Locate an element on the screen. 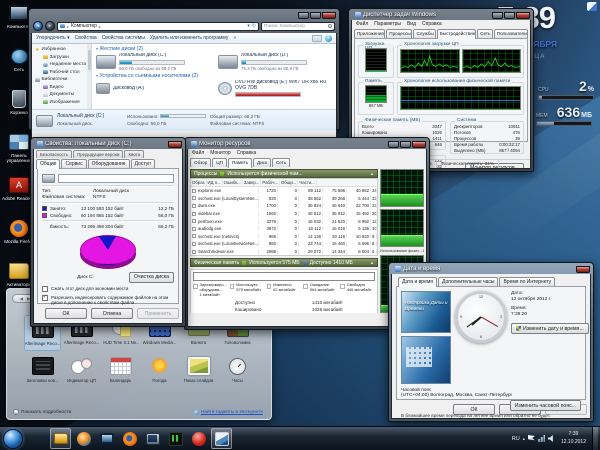  show-details-link: ⌄ Показать подробности is located at coordinates (42, 412).